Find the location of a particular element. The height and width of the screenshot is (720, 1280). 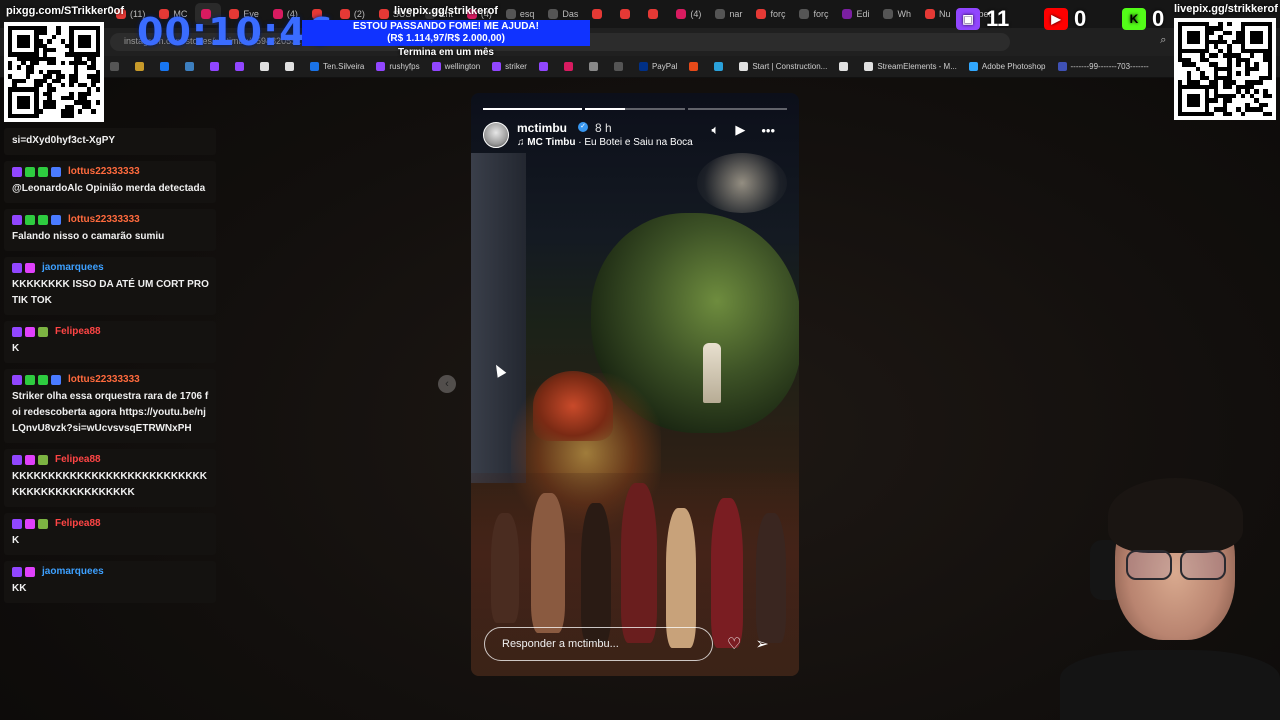

previous-story-button: ‹ is located at coordinates (447, 384).